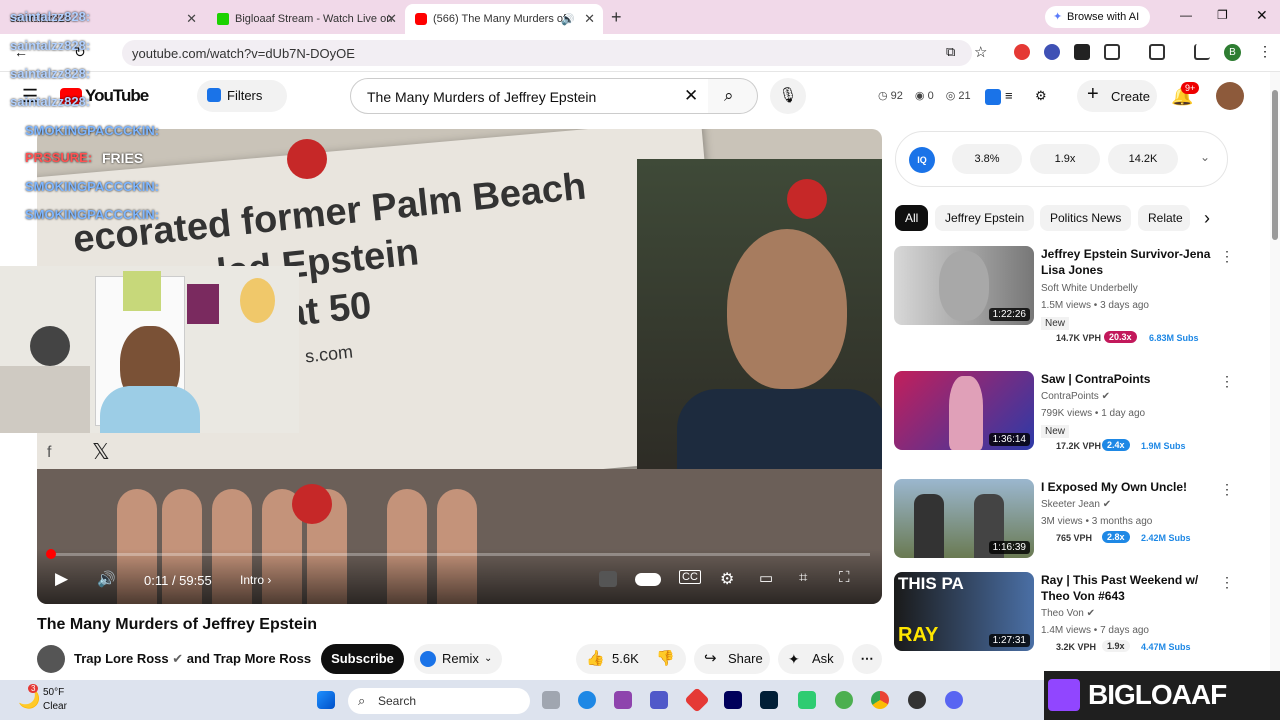 The width and height of the screenshot is (1280, 720). Describe the element at coordinates (993, 97) in the screenshot. I see `vidiq-icon` at that location.